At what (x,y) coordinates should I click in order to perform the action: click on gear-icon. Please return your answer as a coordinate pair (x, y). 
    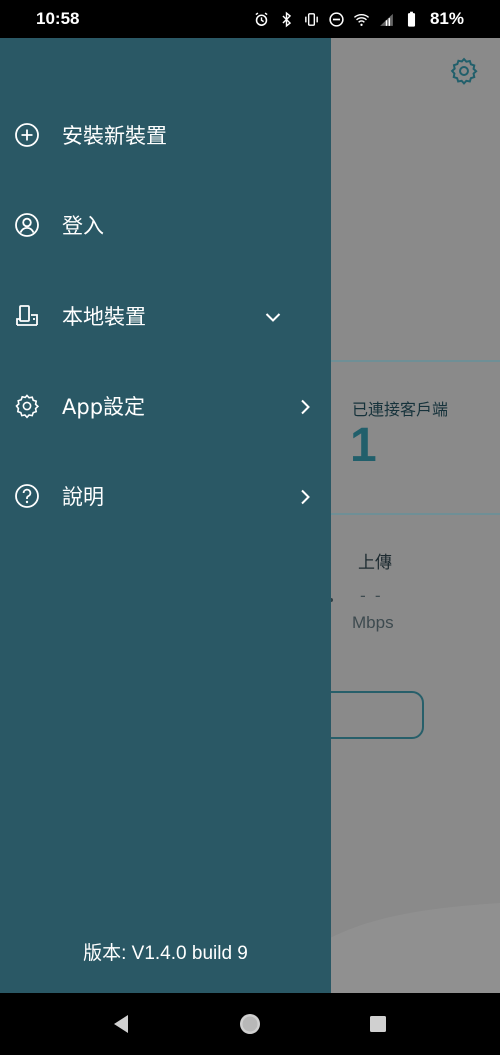
    Looking at the image, I should click on (27, 406).